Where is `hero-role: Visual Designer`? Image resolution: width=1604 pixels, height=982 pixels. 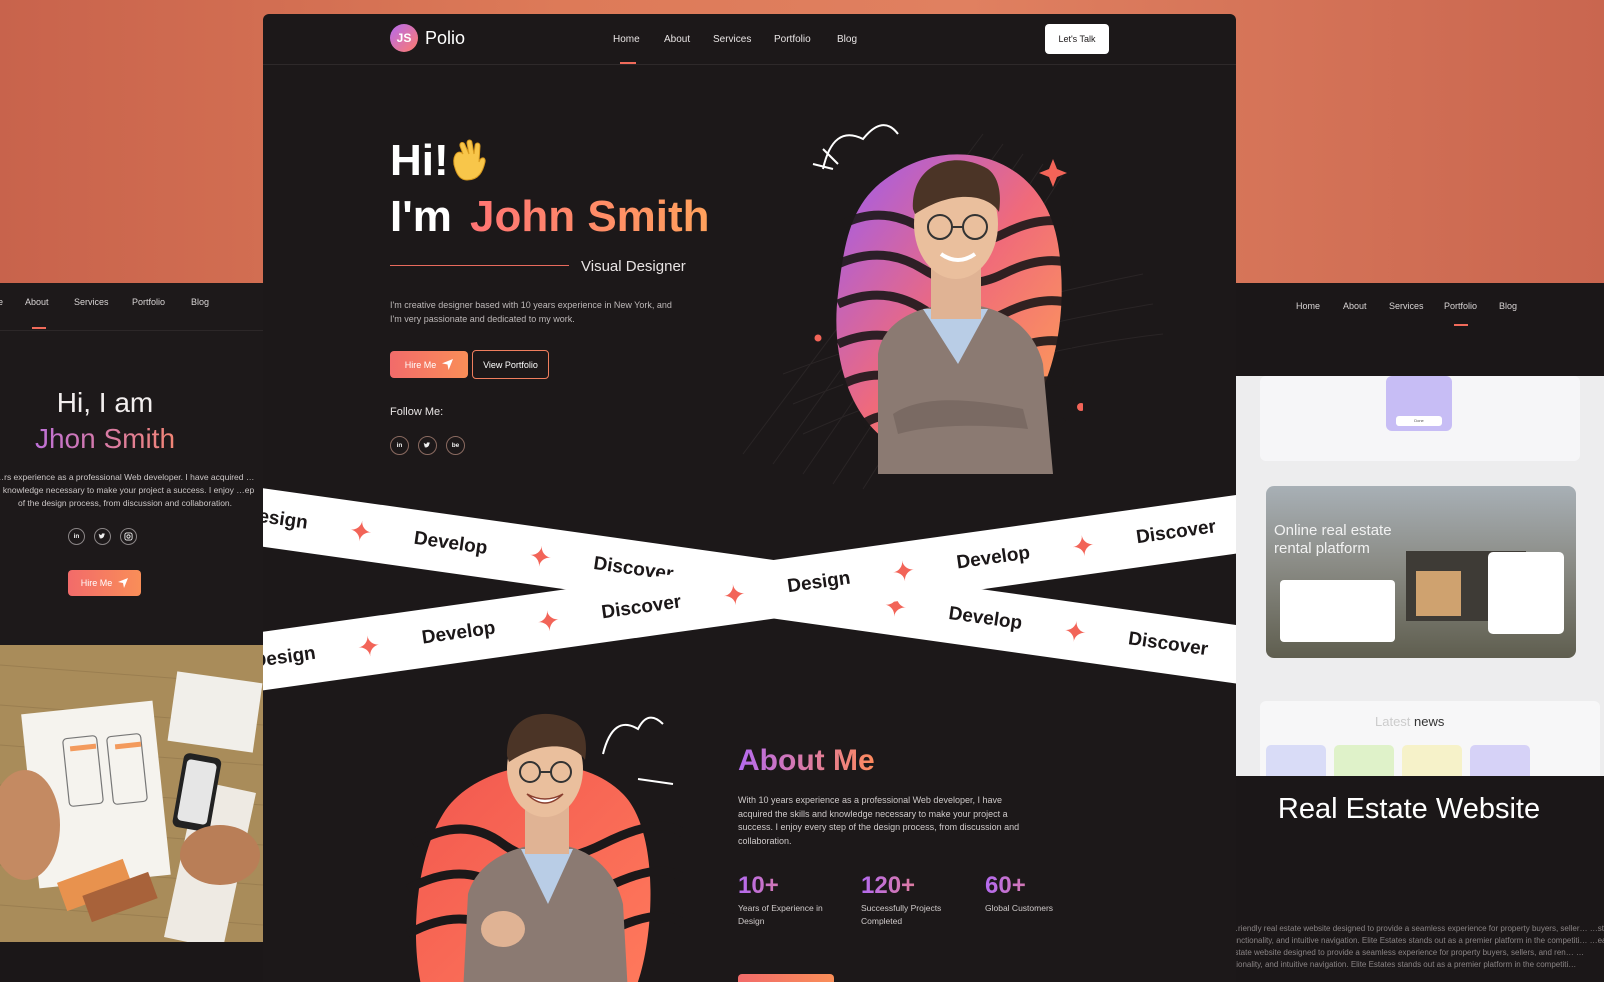 hero-role: Visual Designer is located at coordinates (633, 266).